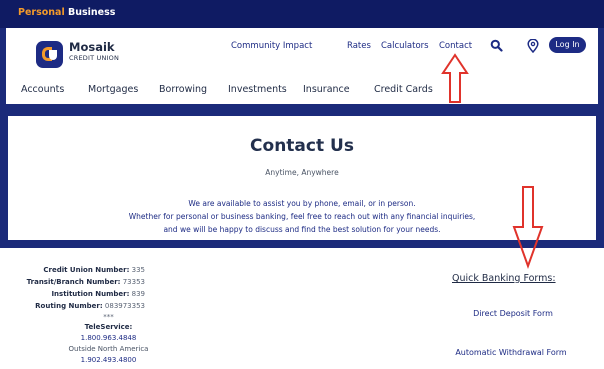 Image resolution: width=604 pixels, height=369 pixels. I want to click on link-community-impact: Community Impact, so click(271, 46).